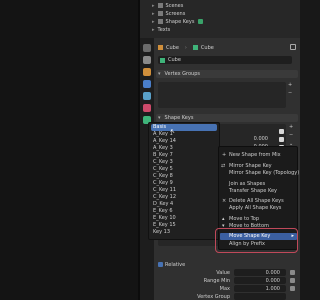  What do you see at coordinates (253, 201) in the screenshot?
I see `menu-item-delete-all: × Delete All Shape Keys` at bounding box center [253, 201].